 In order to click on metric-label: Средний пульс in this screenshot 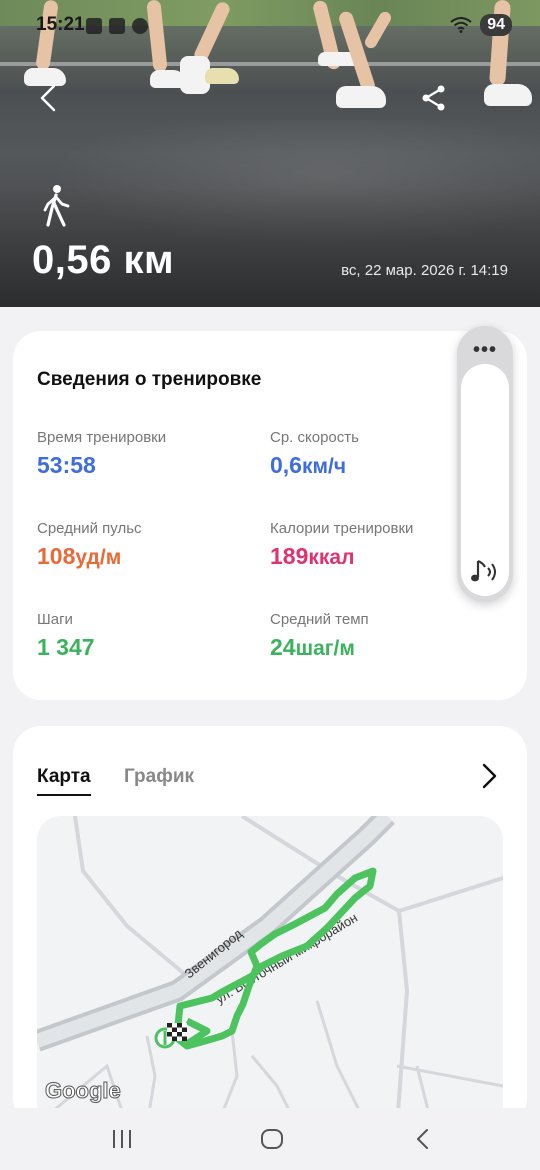, I will do `click(89, 528)`.